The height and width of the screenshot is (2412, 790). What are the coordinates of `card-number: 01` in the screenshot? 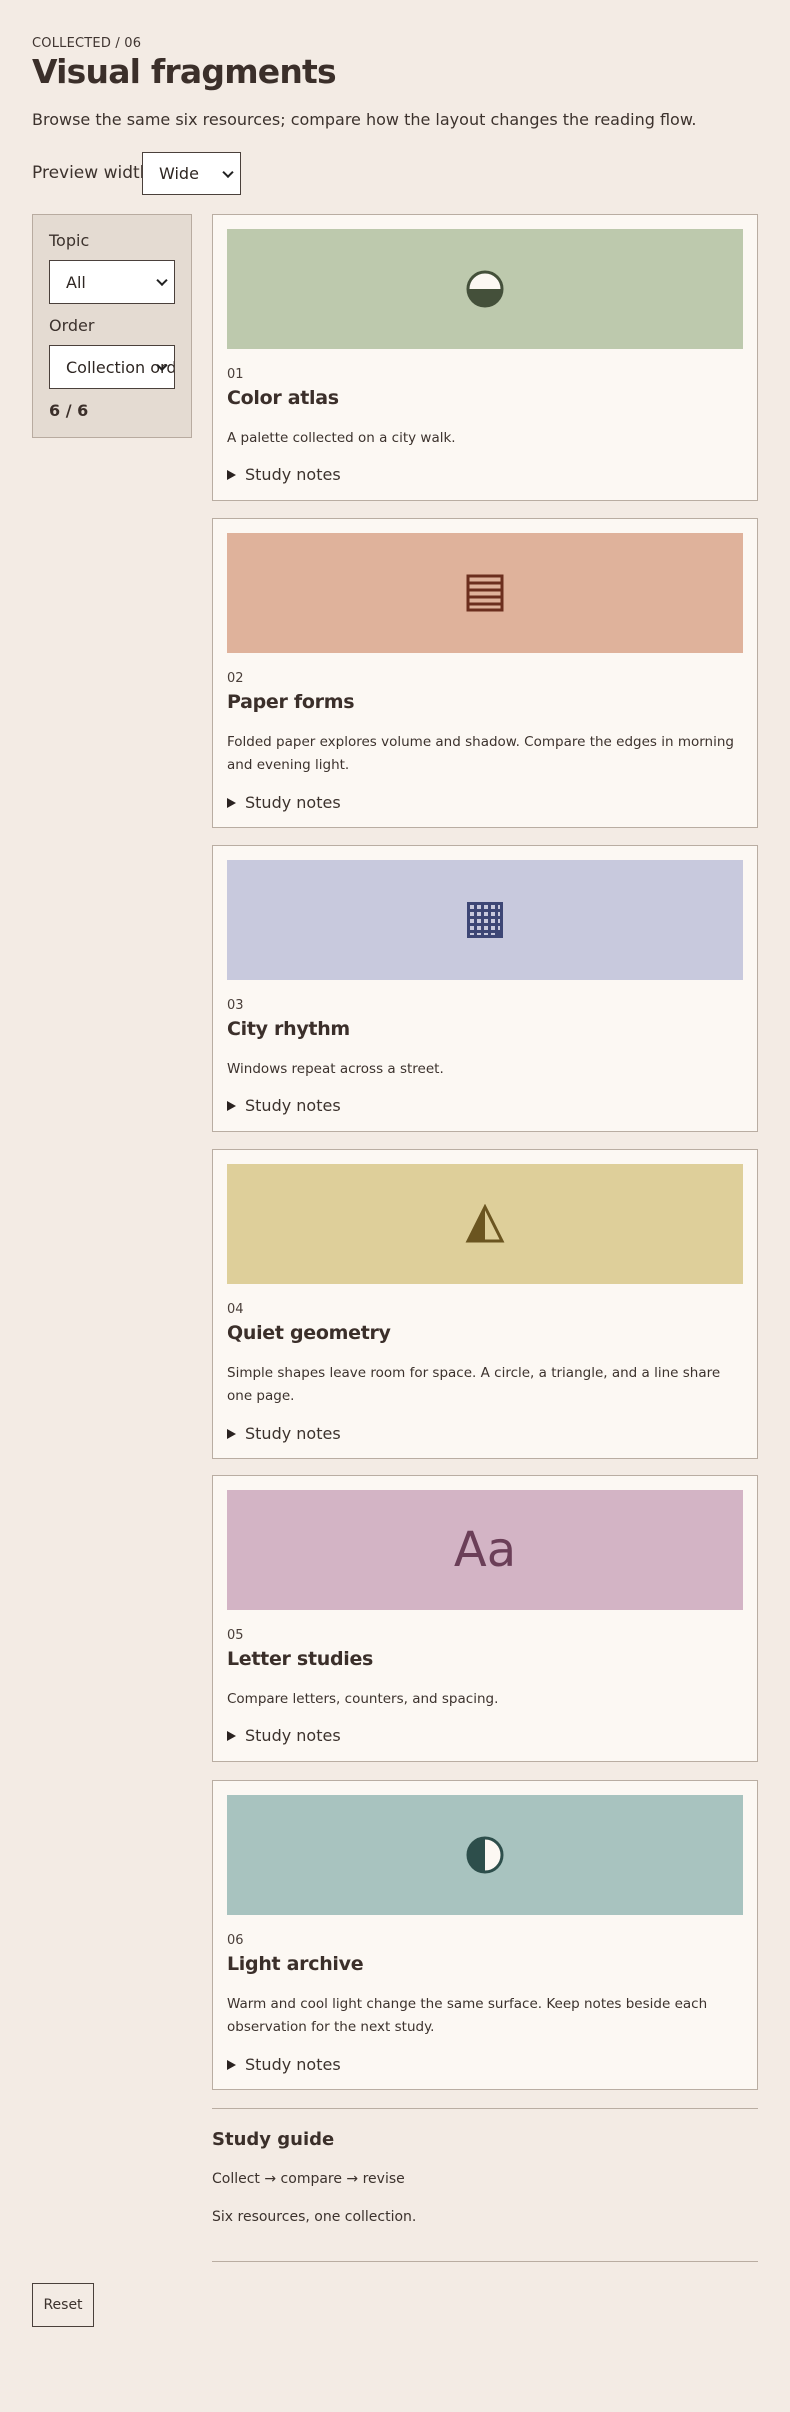 It's located at (235, 374).